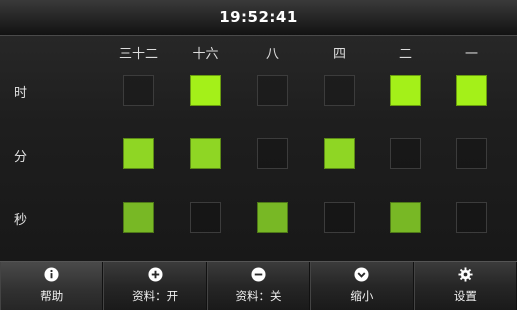 This screenshot has height=310, width=517. I want to click on bit-cell-r2-c2-on, so click(272, 217).